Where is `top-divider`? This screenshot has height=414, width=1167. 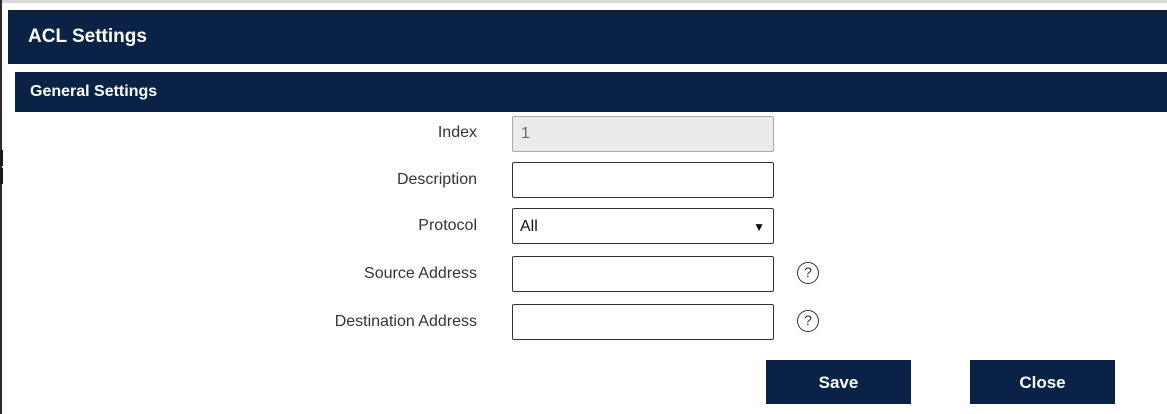 top-divider is located at coordinates (583, 1).